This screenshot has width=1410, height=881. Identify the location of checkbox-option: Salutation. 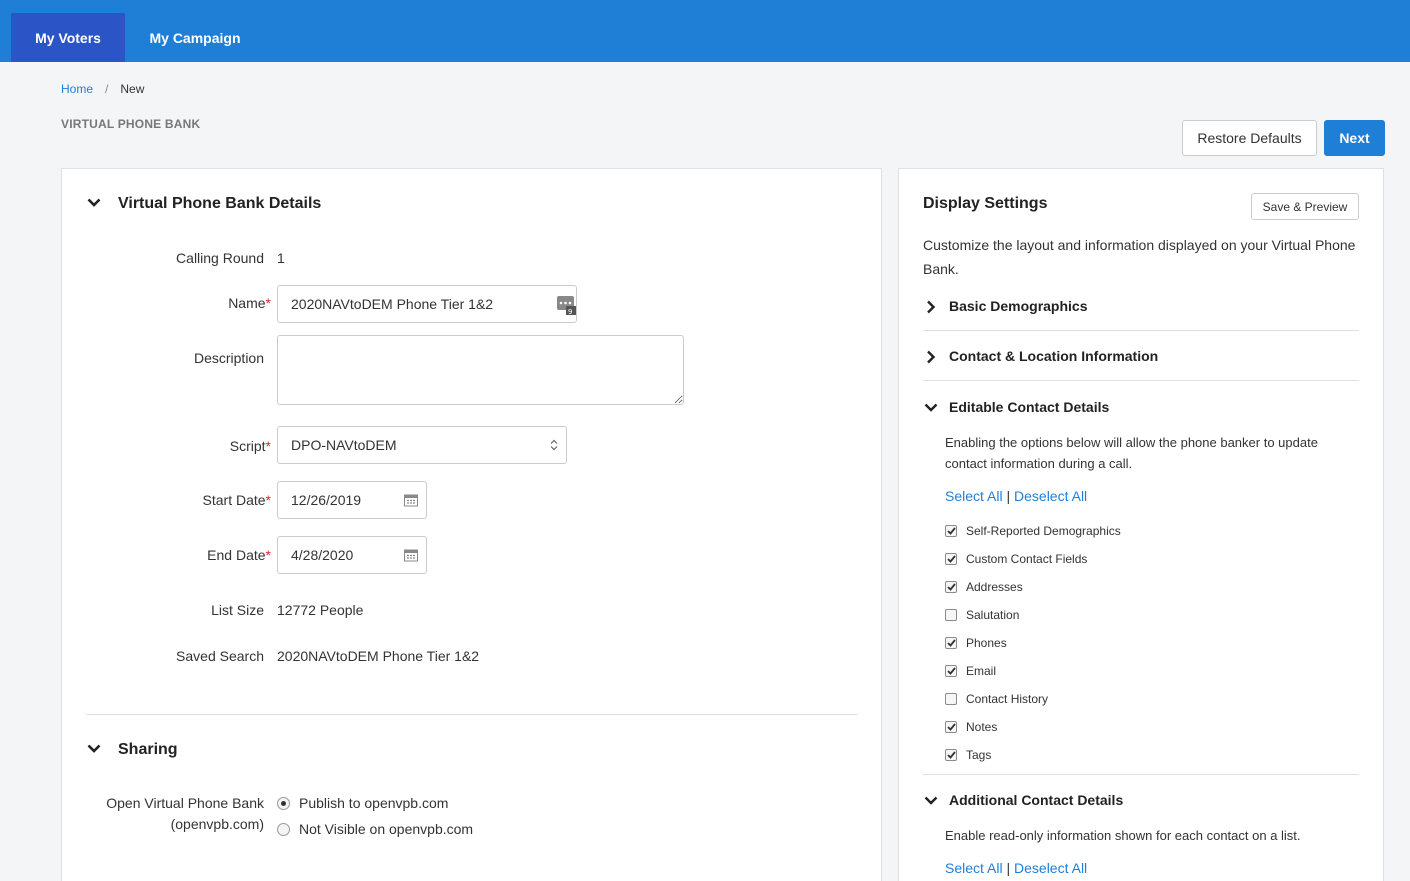
(982, 615).